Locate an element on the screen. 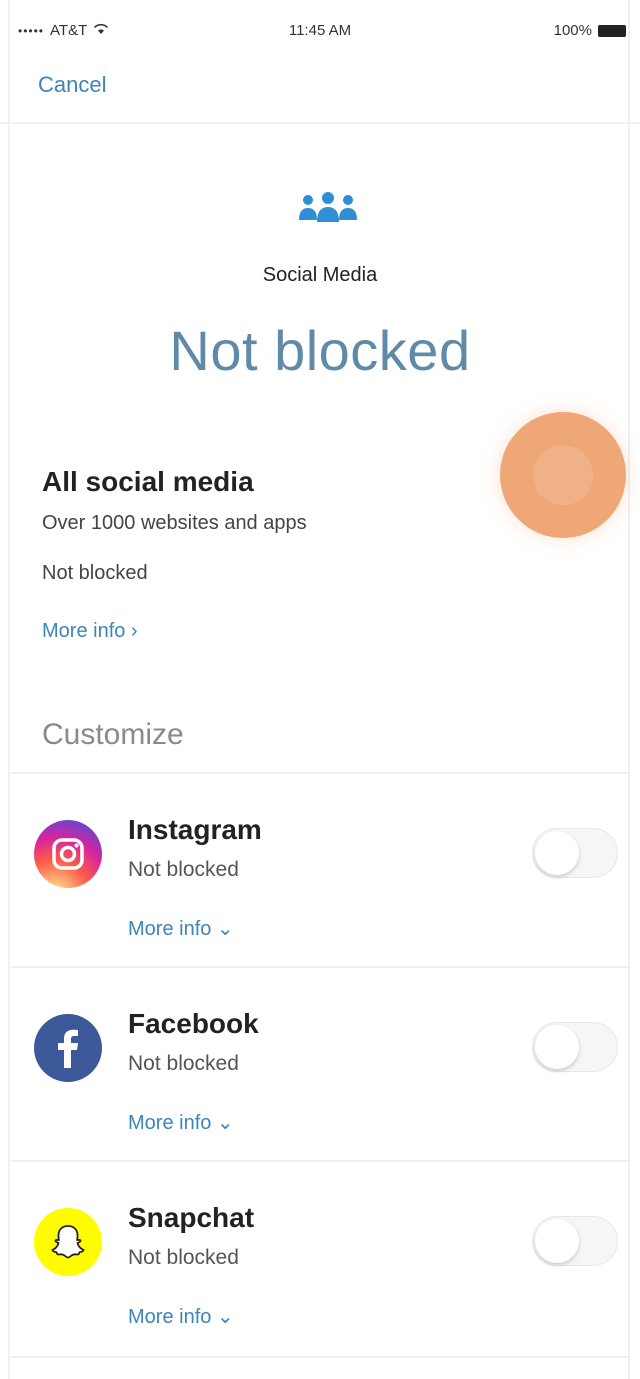 This screenshot has width=640, height=1379. instagram-block-toggle is located at coordinates (575, 853).